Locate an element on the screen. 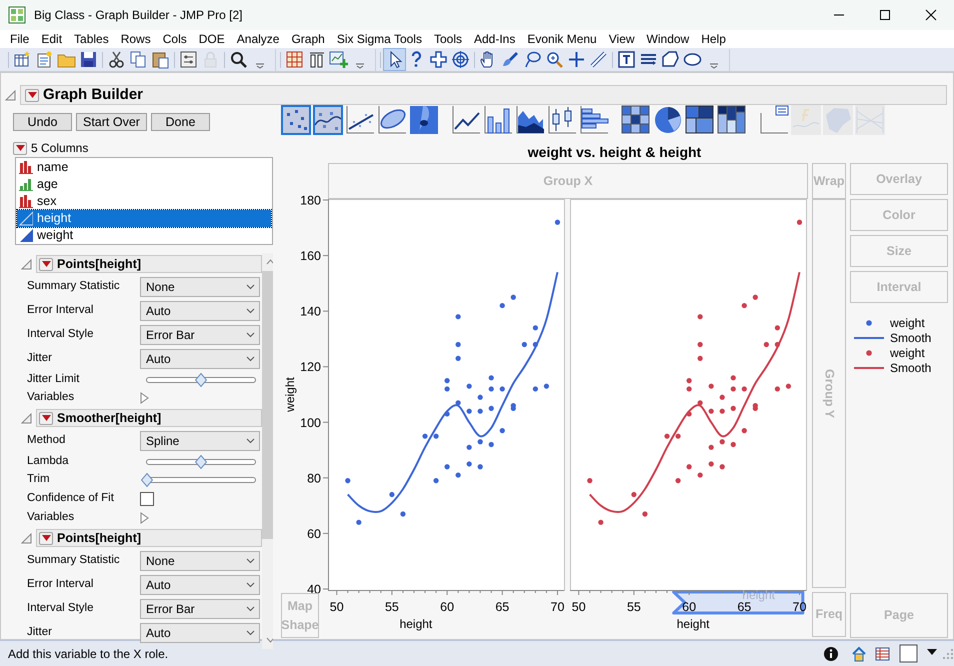  histogram-icon is located at coordinates (594, 120).